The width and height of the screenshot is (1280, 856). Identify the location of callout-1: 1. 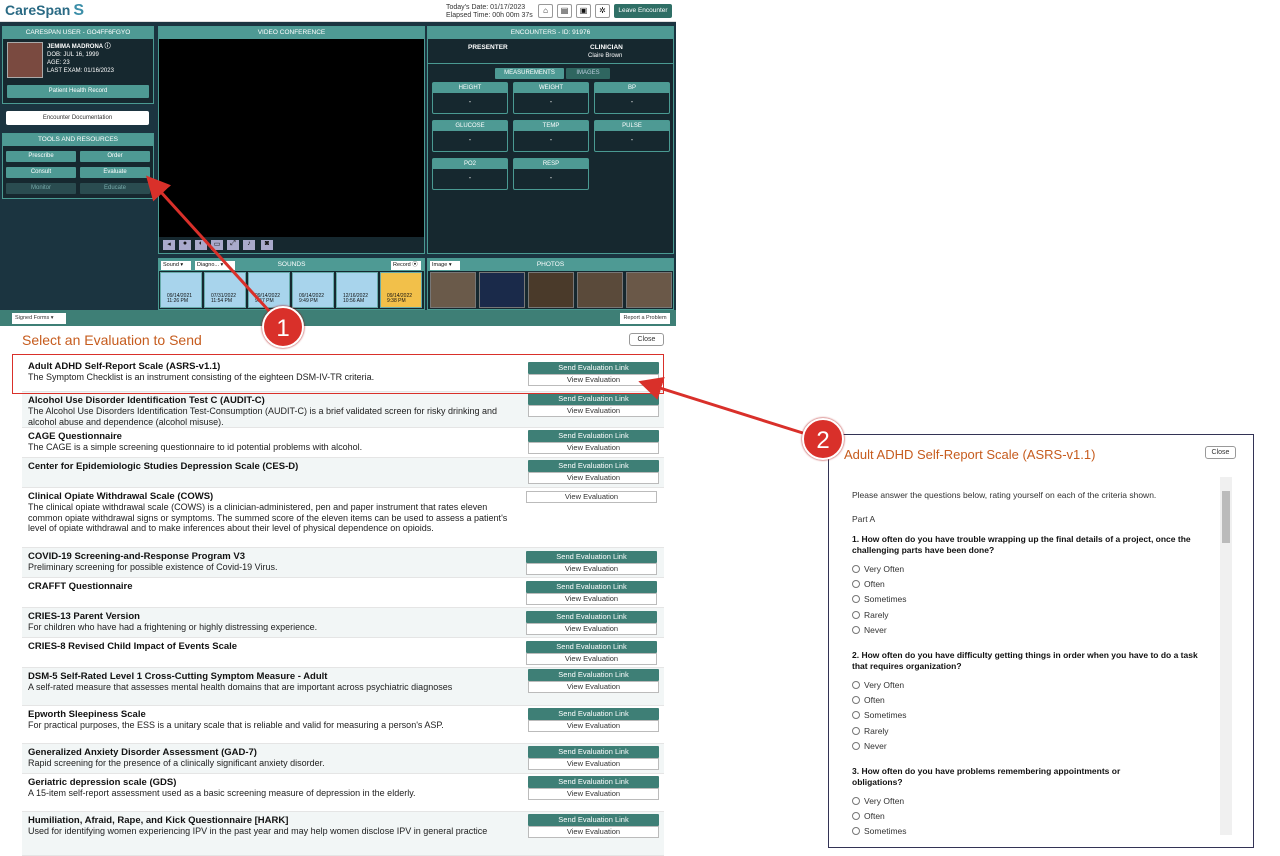
(283, 327).